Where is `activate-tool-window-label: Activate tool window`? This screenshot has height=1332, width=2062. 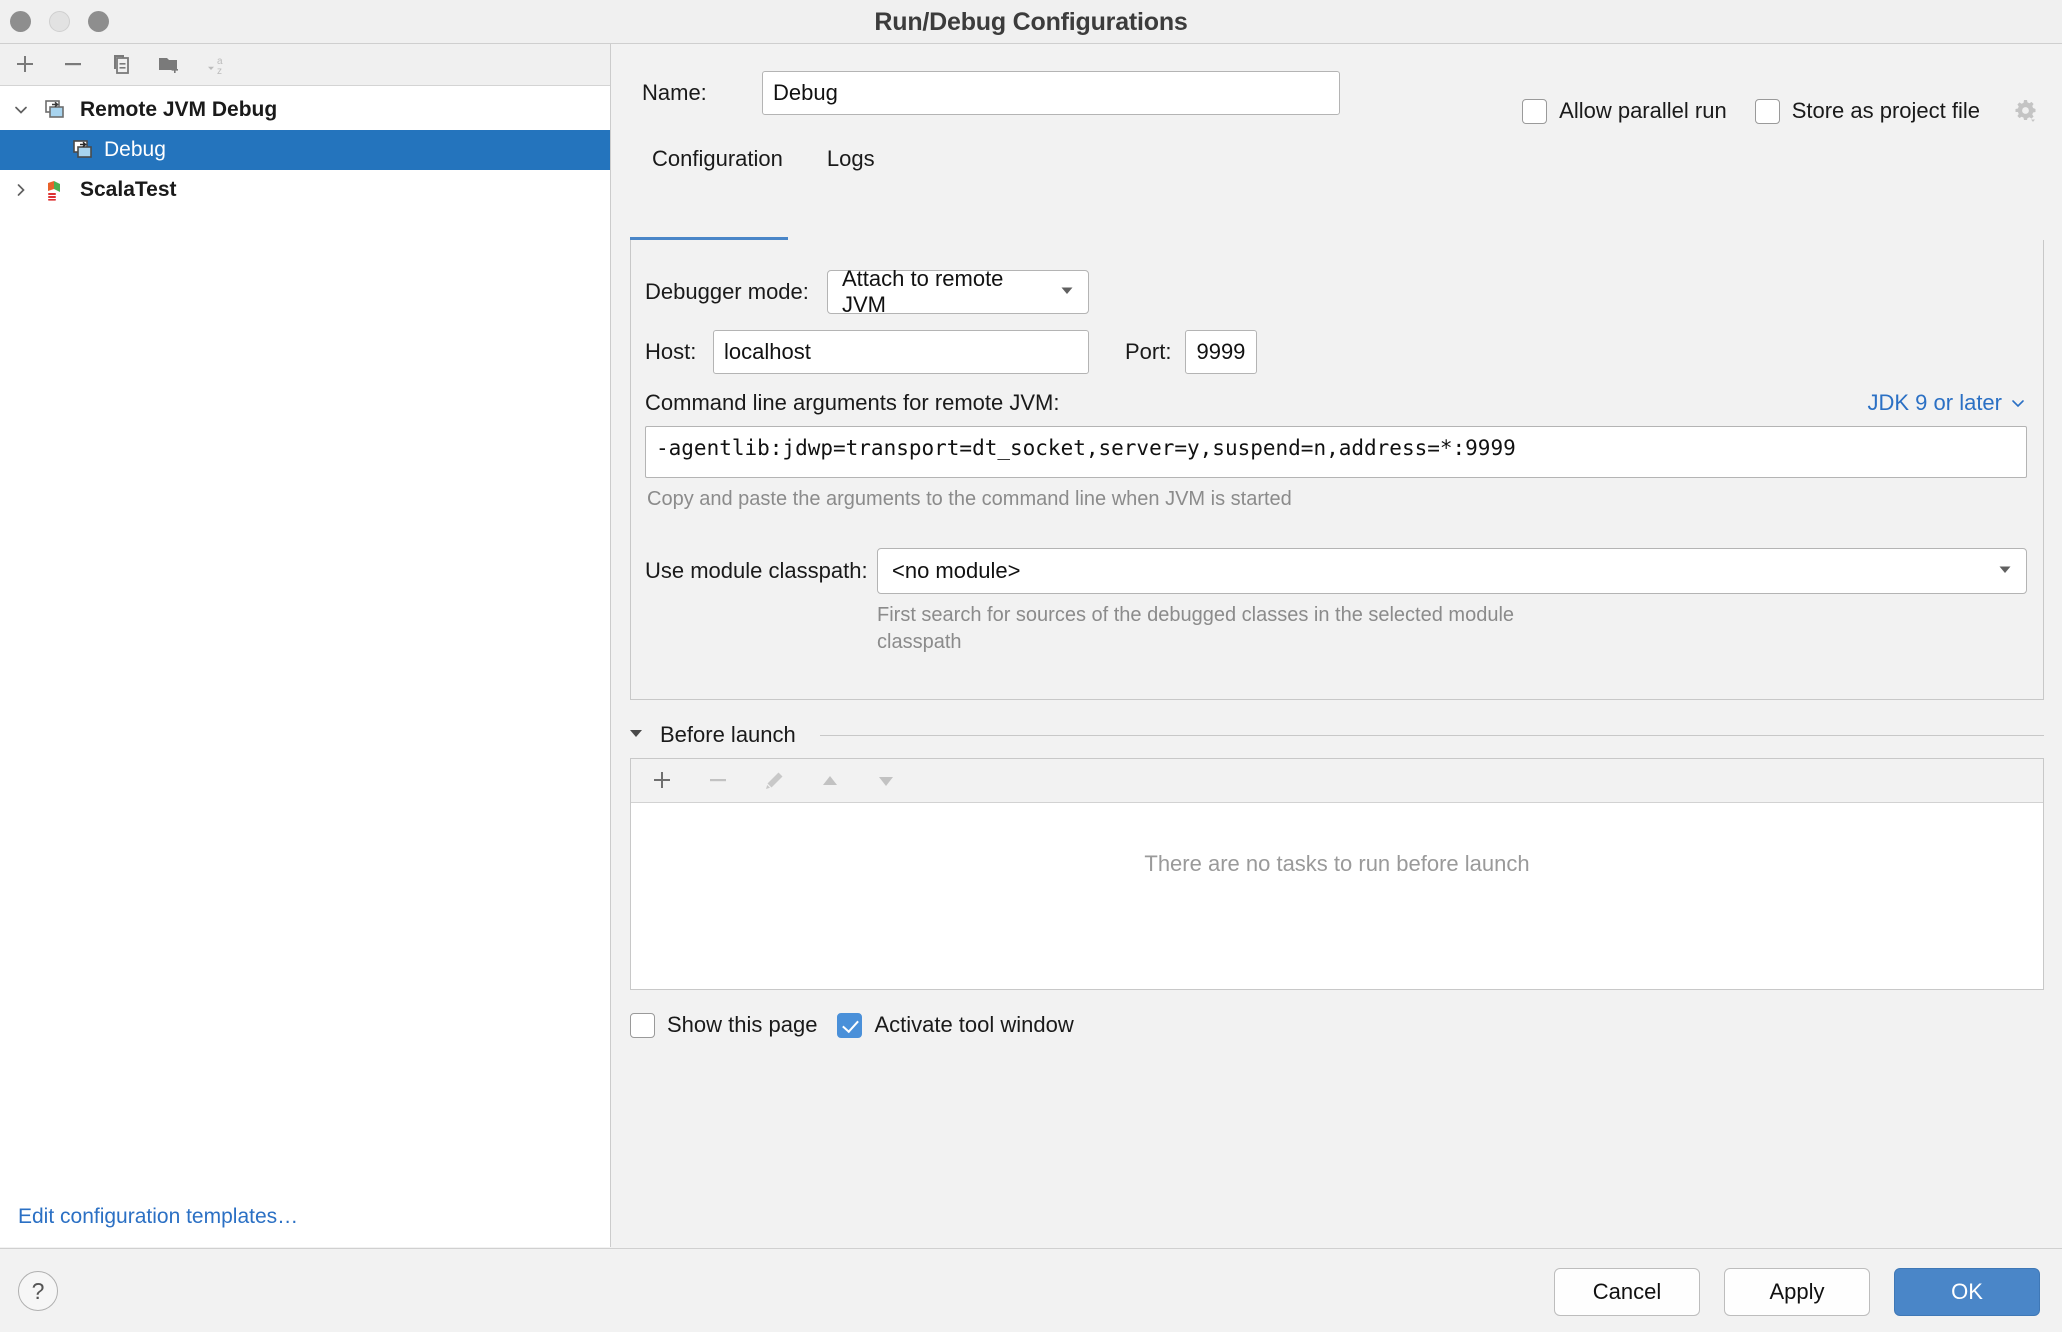 activate-tool-window-label: Activate tool window is located at coordinates (974, 1024).